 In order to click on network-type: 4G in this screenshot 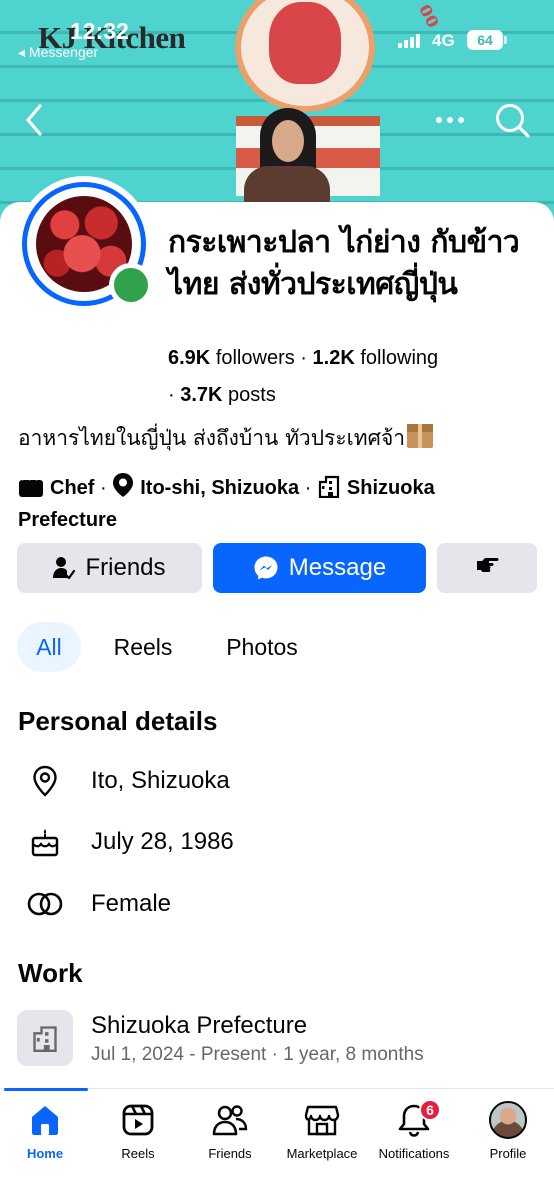, I will do `click(443, 40)`.